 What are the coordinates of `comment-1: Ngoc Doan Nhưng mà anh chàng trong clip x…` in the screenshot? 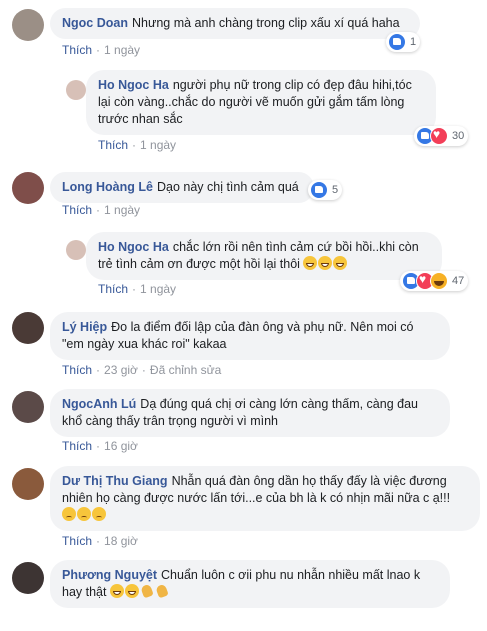 It's located at (243, 30).